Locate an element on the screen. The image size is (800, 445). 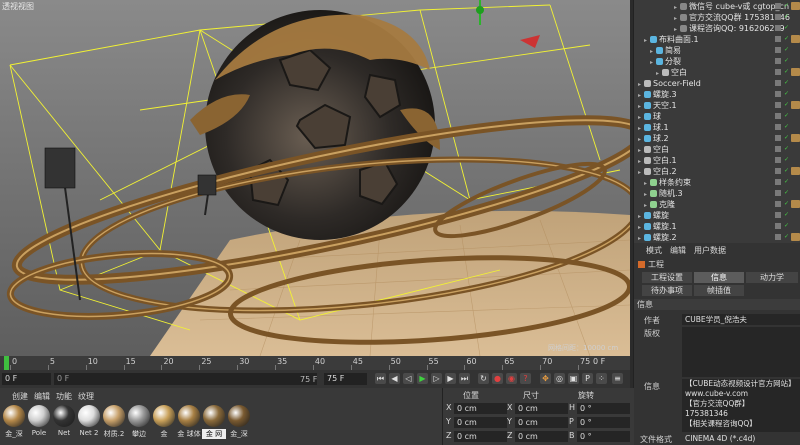
move-key-icon: ✥ is located at coordinates (545, 378).